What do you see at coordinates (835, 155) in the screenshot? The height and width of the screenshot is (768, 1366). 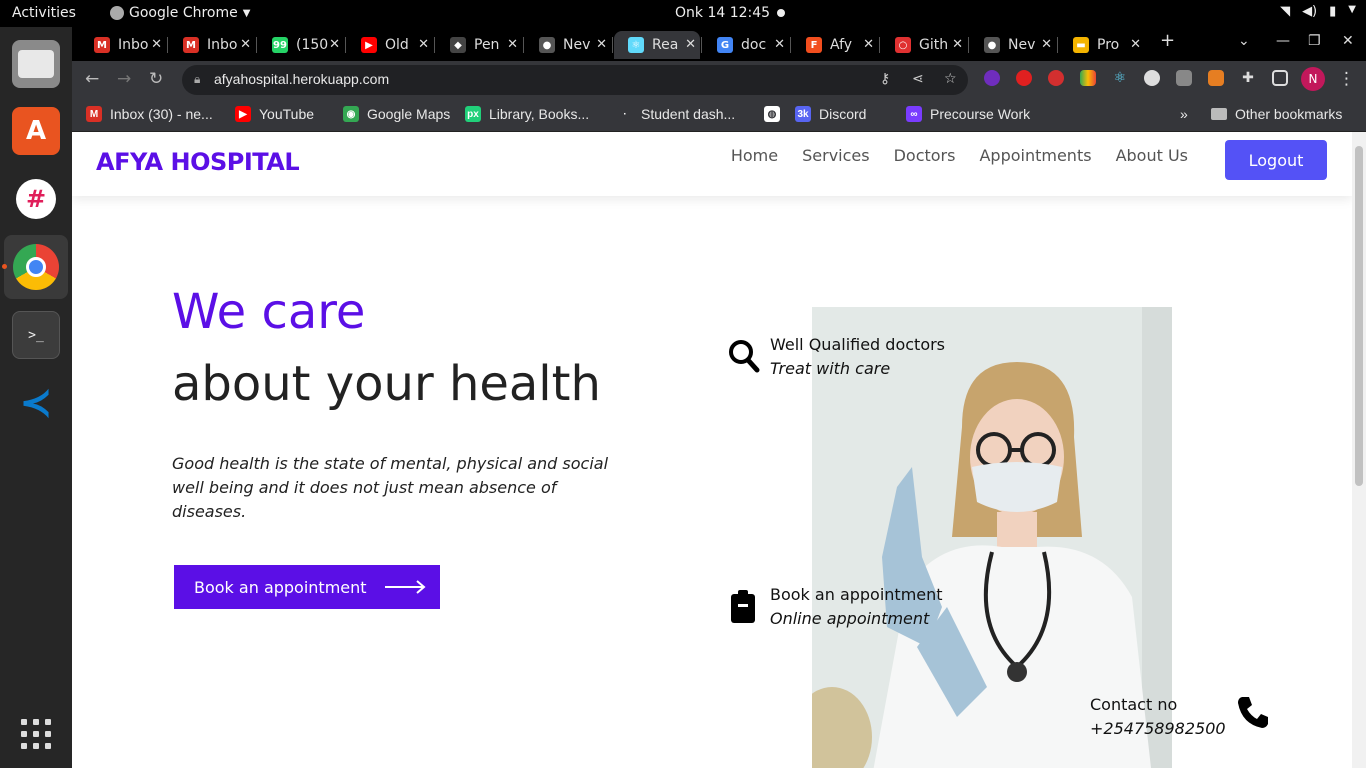 I see `nav-services: Services` at bounding box center [835, 155].